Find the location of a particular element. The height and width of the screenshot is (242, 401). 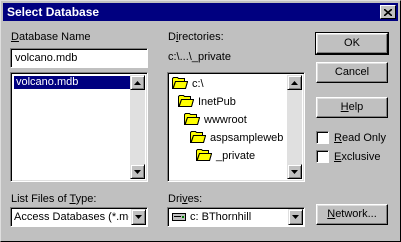

directories-label: Directories: is located at coordinates (196, 37).